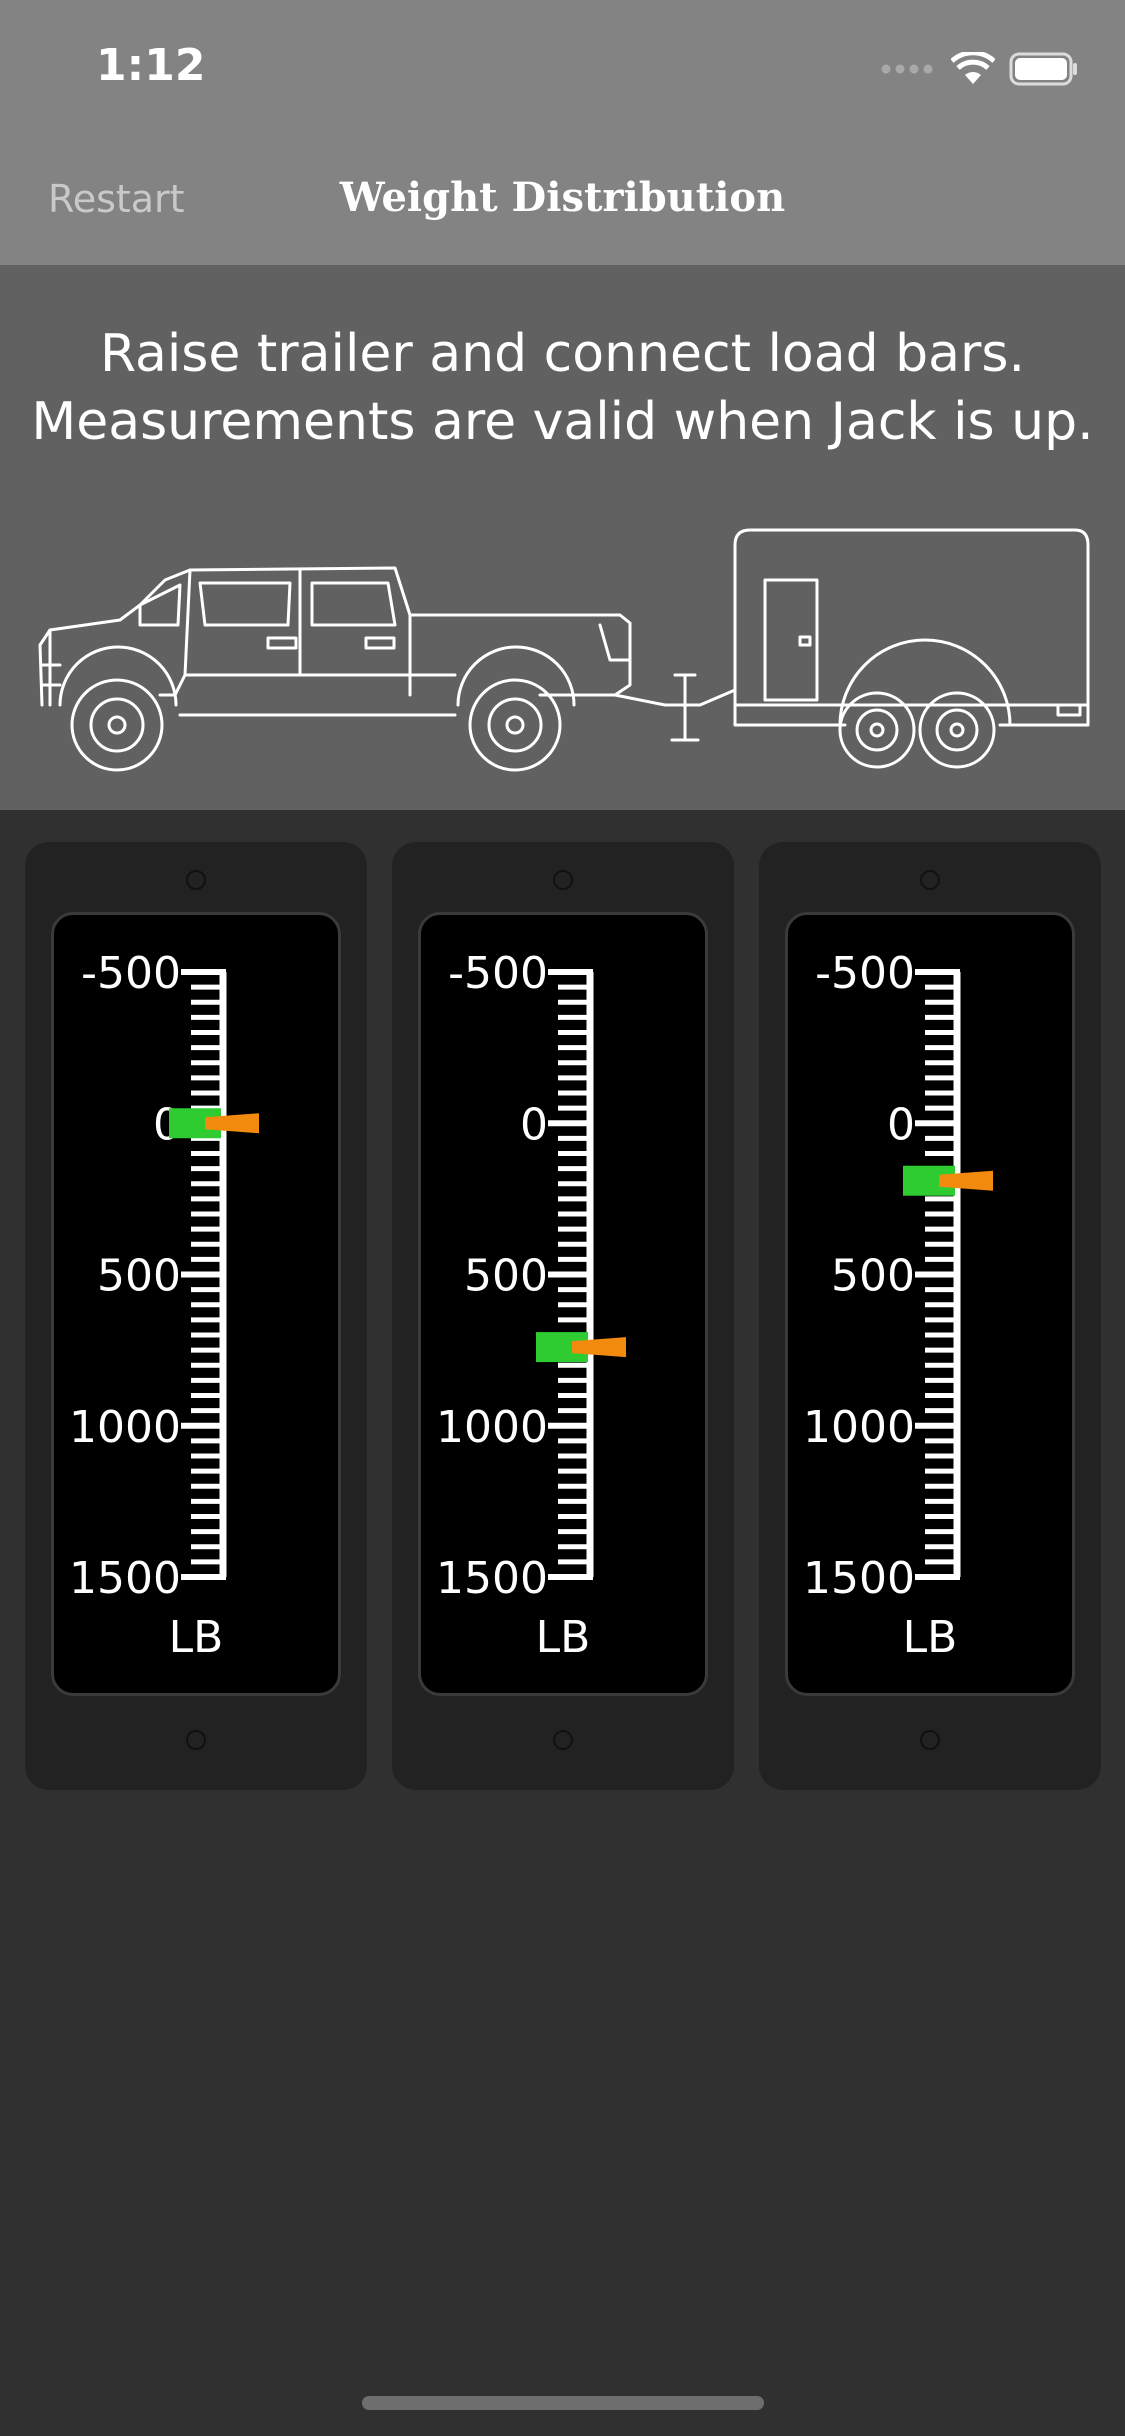 This screenshot has width=1125, height=2436. I want to click on status-time: 1:12, so click(151, 65).